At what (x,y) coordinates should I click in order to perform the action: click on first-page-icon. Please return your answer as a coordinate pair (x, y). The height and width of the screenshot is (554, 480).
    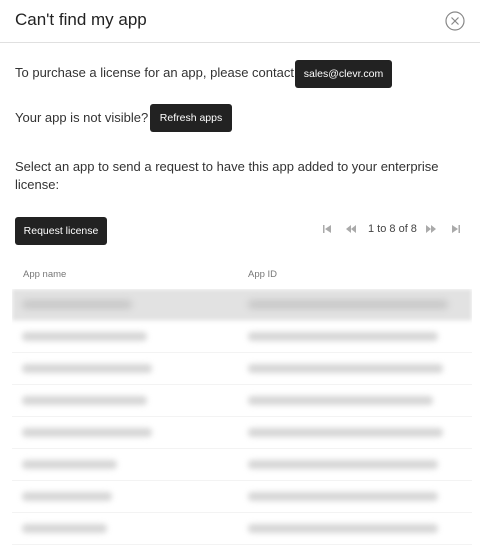
    Looking at the image, I should click on (327, 229).